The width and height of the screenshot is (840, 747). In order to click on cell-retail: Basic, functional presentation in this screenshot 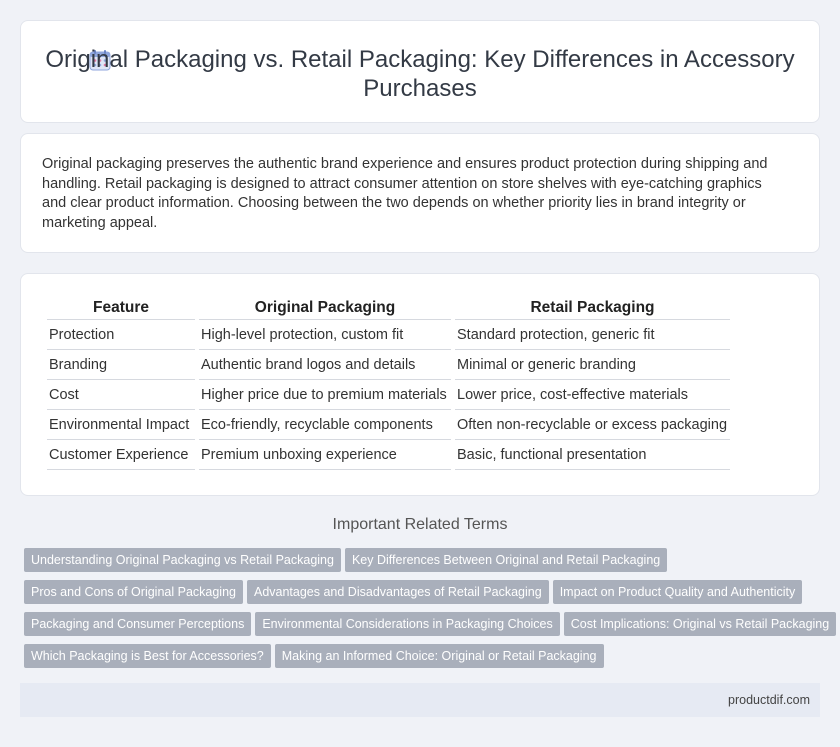, I will do `click(592, 455)`.